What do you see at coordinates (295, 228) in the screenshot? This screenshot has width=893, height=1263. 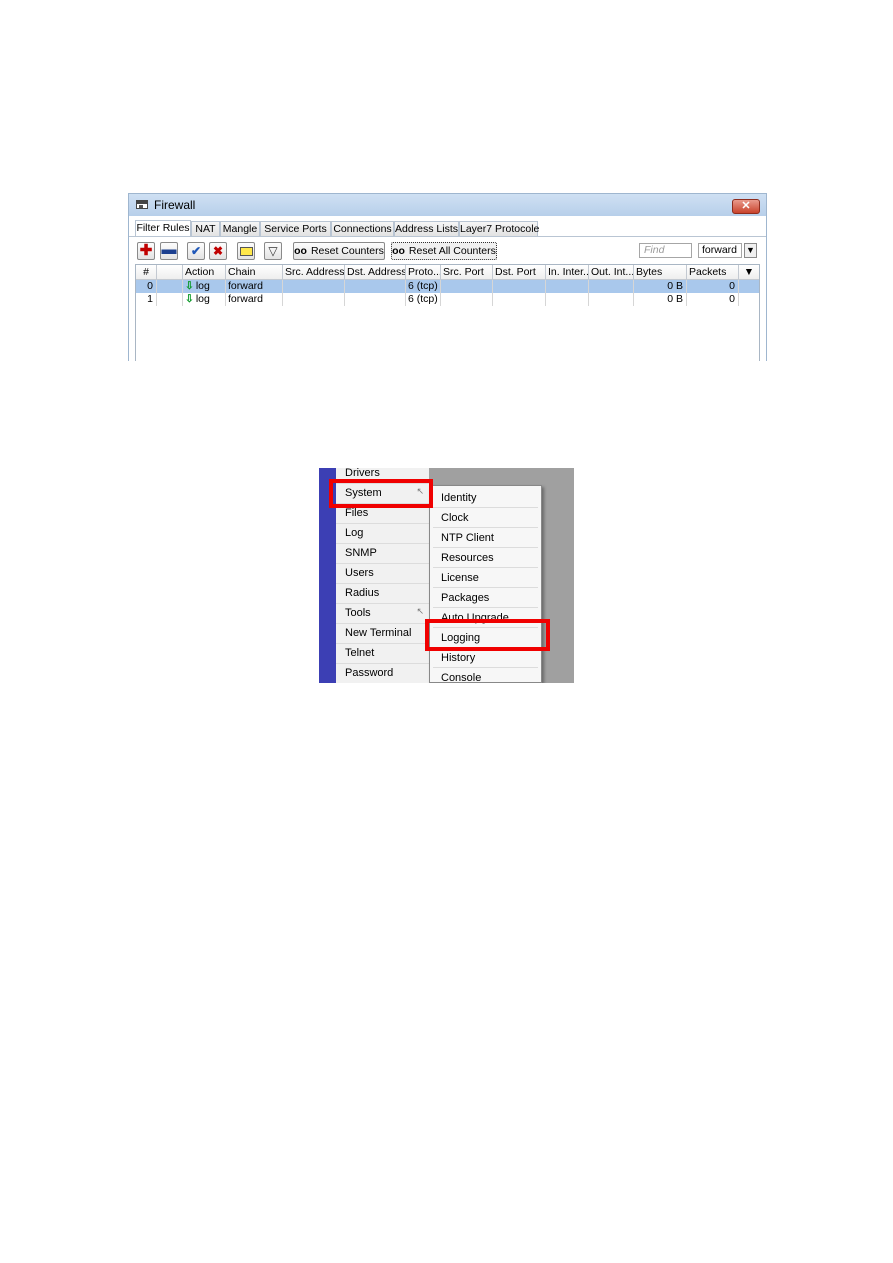 I see `tab-service-ports: Service Ports` at bounding box center [295, 228].